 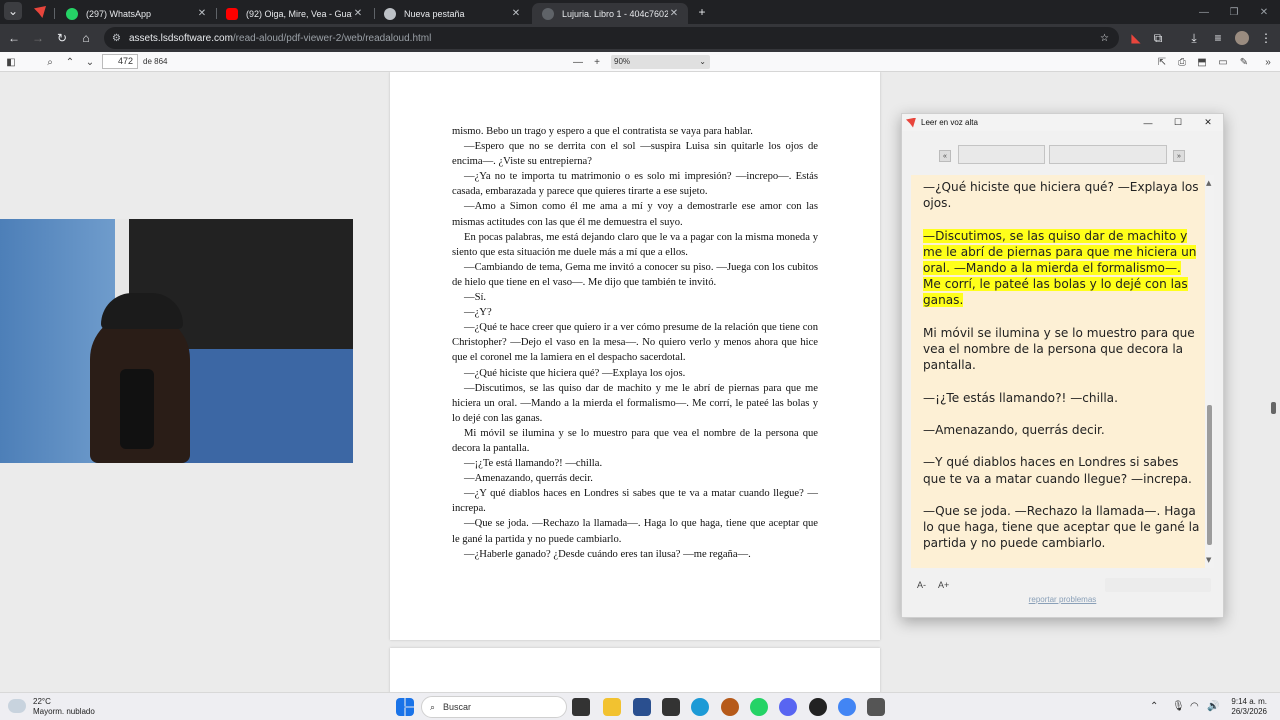 What do you see at coordinates (1154, 706) in the screenshot?
I see `chevron-up-icon: ⌃` at bounding box center [1154, 706].